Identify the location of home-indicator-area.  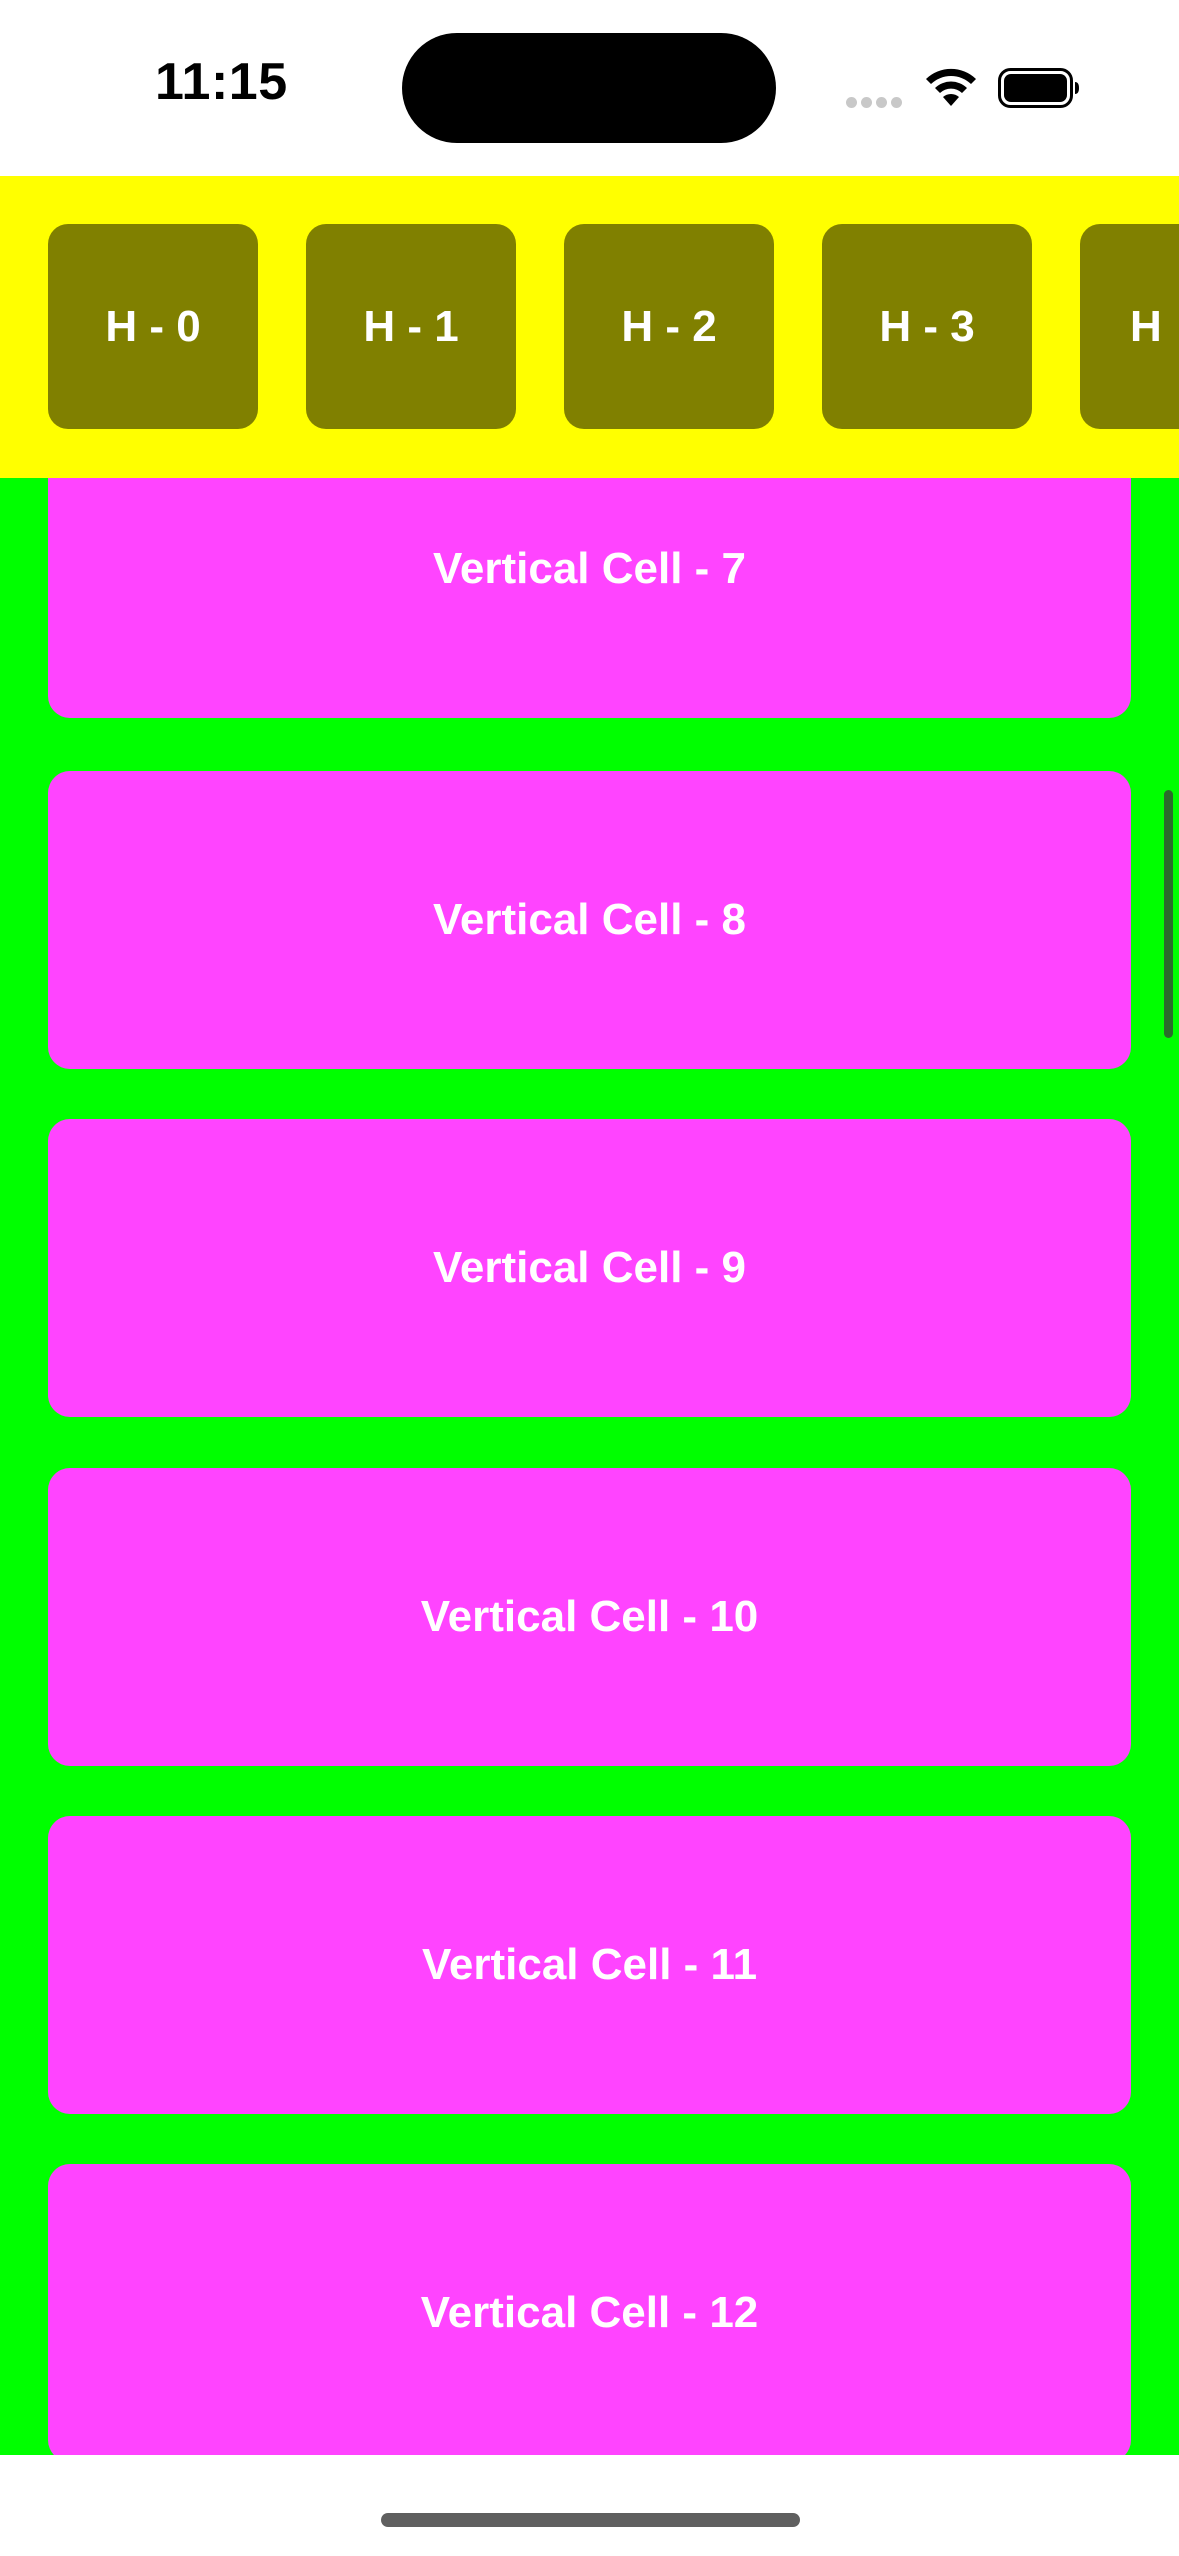
(589, 2505).